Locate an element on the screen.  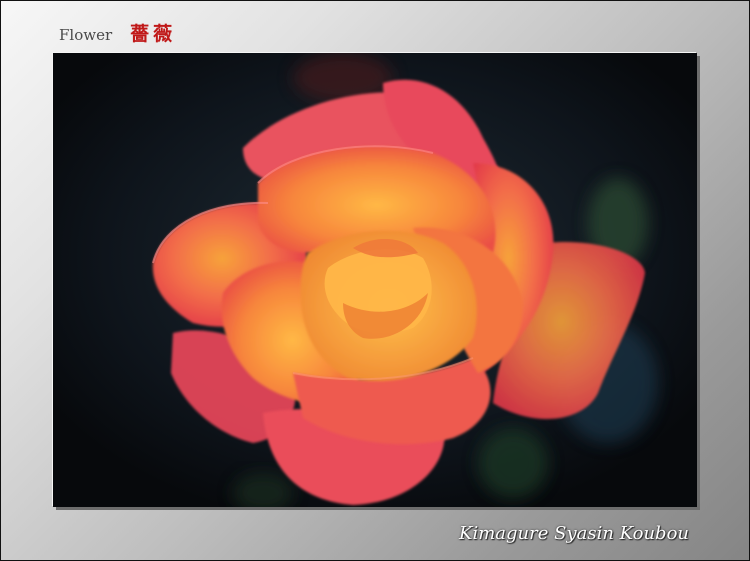
category-label: Flower is located at coordinates (86, 35).